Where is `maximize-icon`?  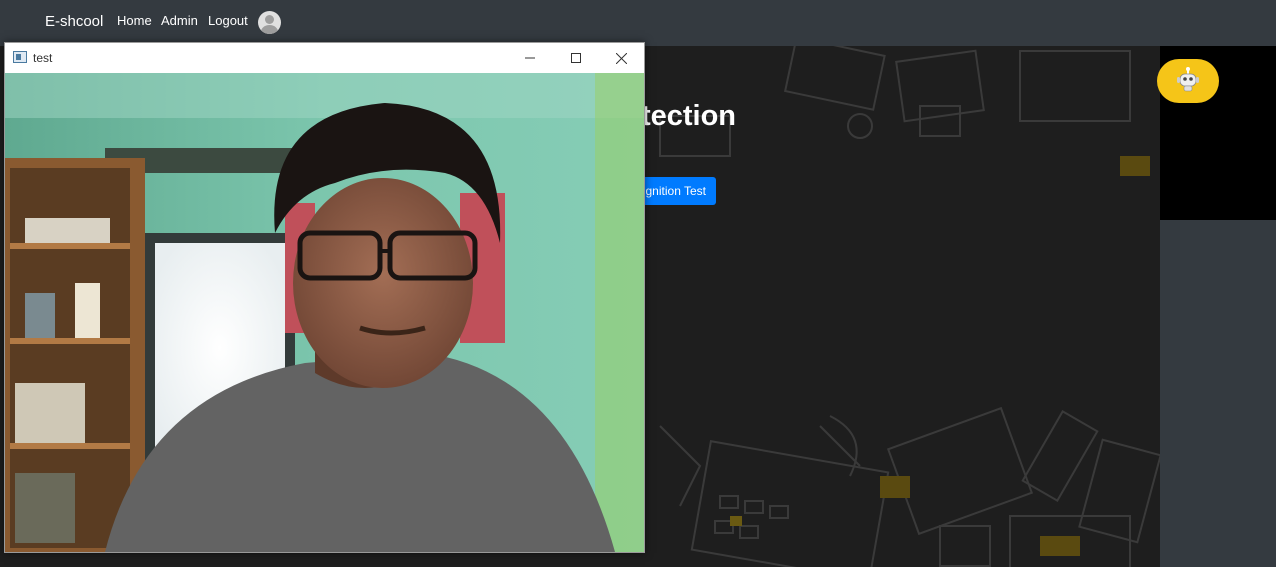
maximize-icon is located at coordinates (576, 58).